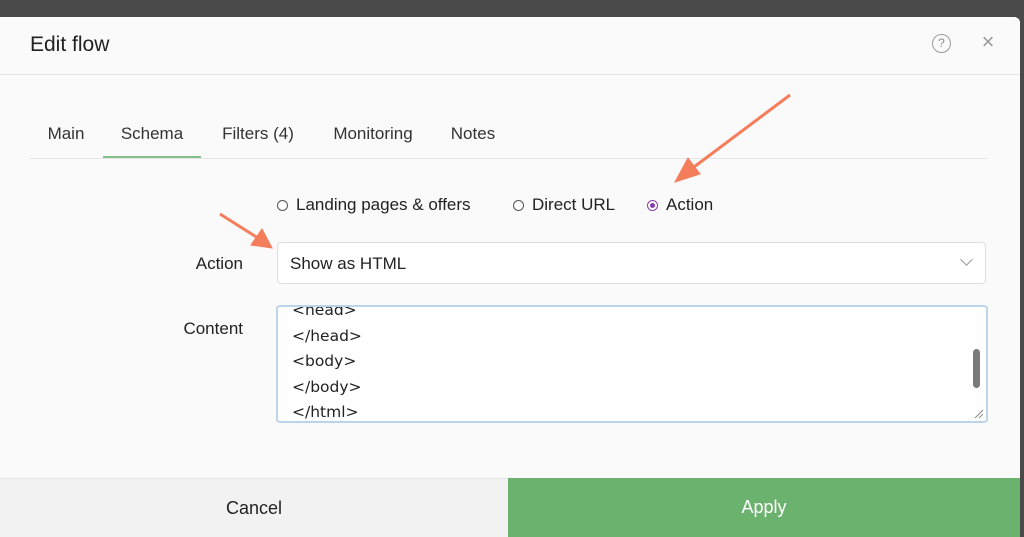 The height and width of the screenshot is (537, 1024). Describe the element at coordinates (631, 263) in the screenshot. I see `action-select: Show as HTML` at that location.